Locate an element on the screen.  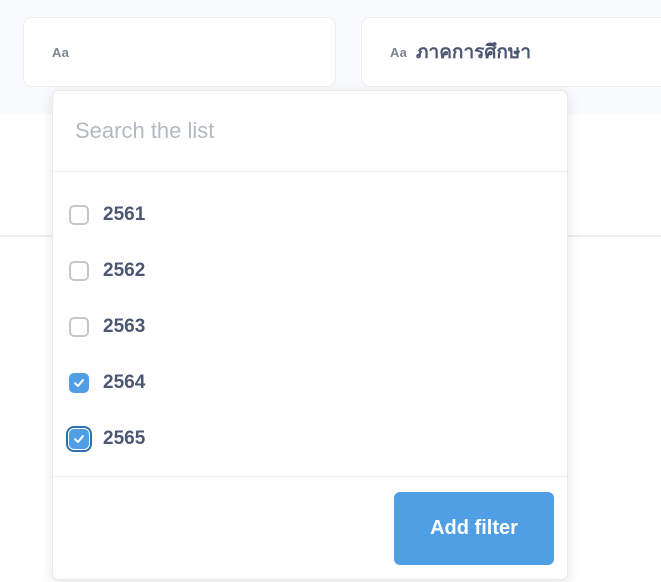
popover-footer: Add filter is located at coordinates (310, 527).